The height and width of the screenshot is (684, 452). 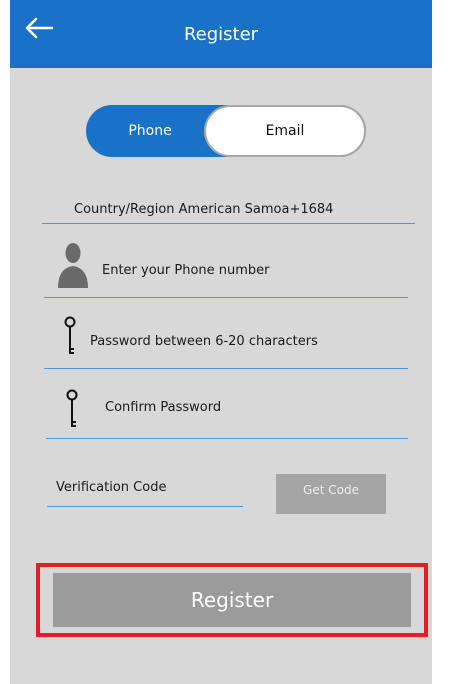 I want to click on code-underline, so click(x=145, y=506).